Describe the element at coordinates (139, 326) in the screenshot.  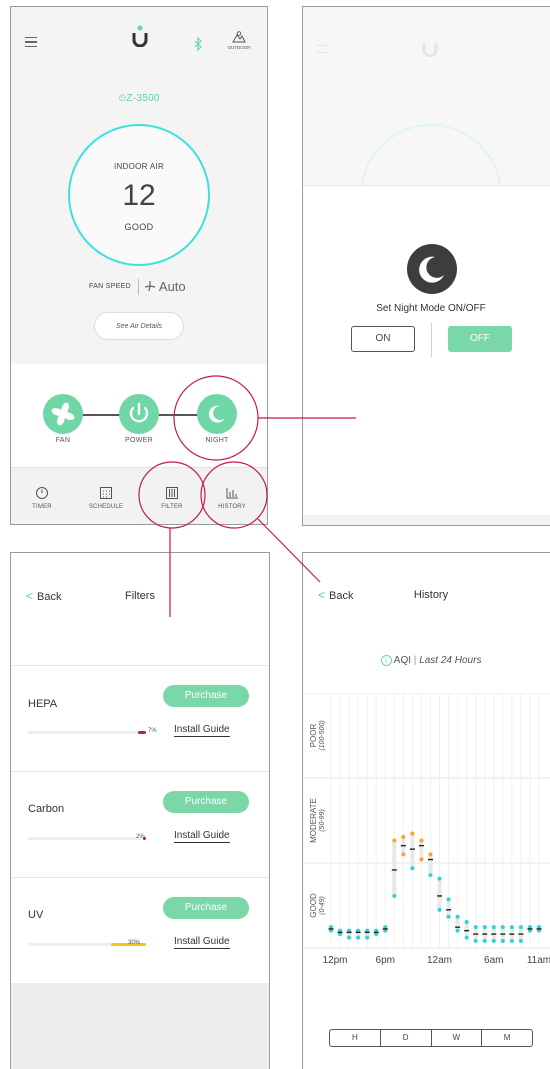
I see `see-air-details-button: See Air Details` at that location.